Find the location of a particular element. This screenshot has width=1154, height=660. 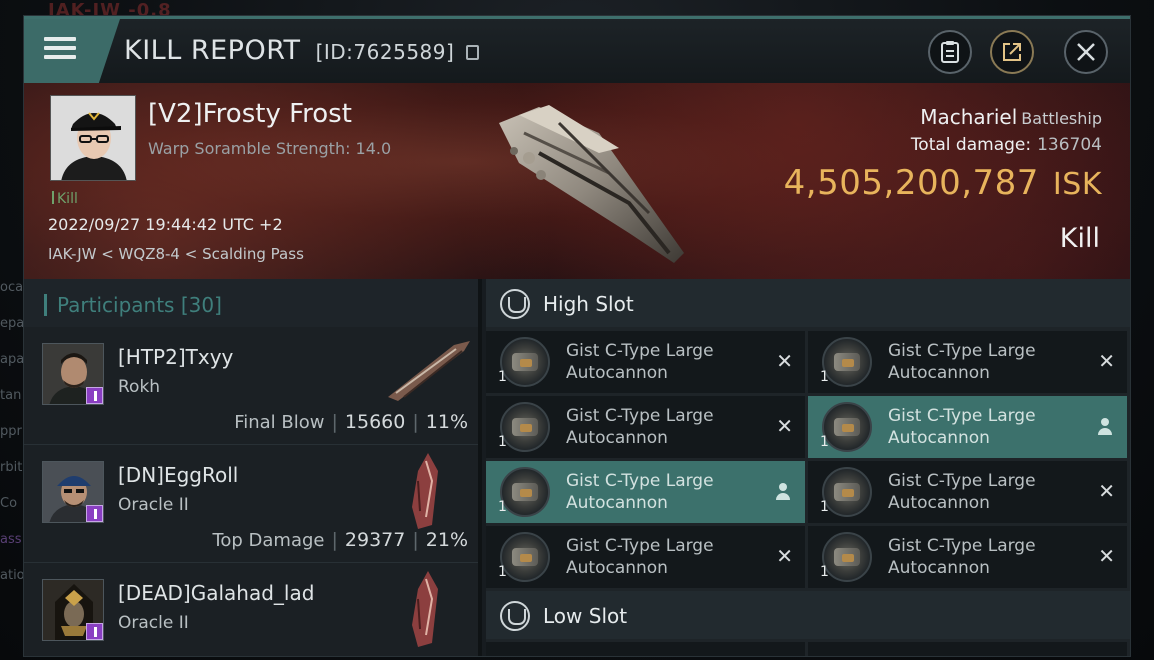

high-slot-icon is located at coordinates (515, 304).